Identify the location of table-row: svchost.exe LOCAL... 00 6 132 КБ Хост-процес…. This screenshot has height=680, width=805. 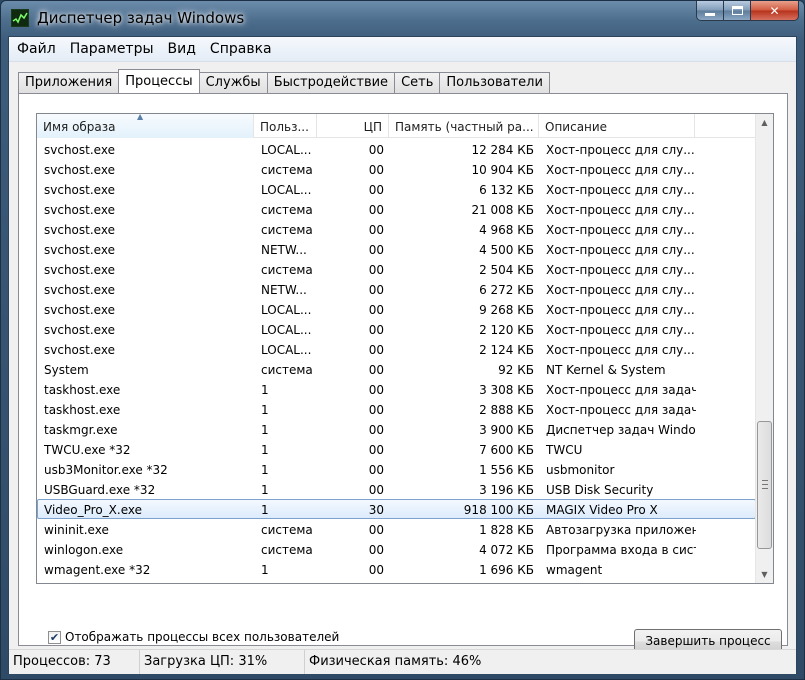
(396, 189).